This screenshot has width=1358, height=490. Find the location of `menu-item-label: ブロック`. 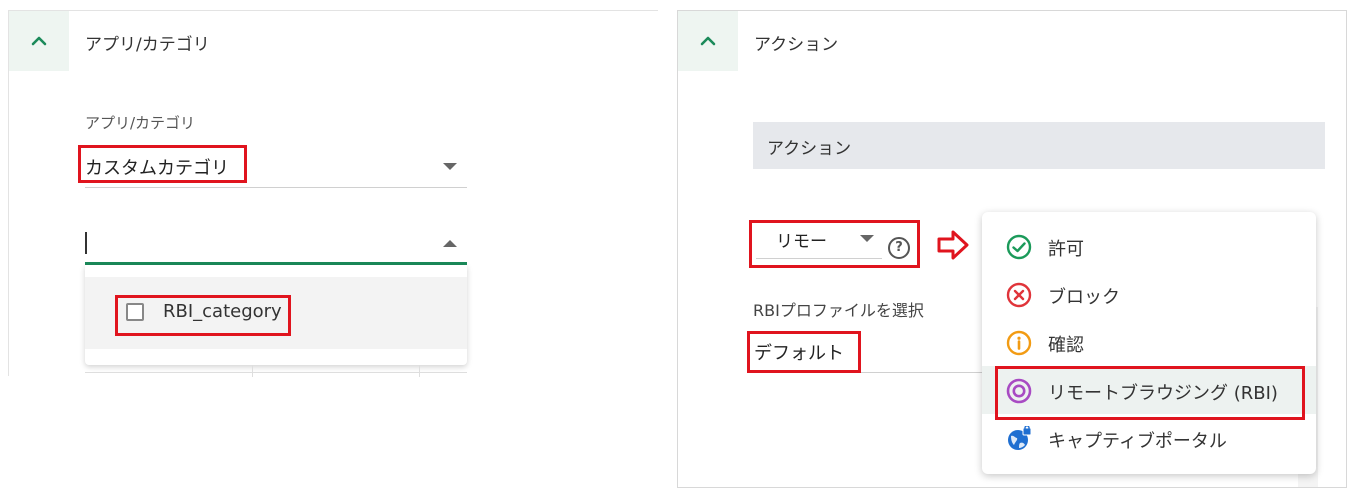

menu-item-label: ブロック is located at coordinates (1084, 297).